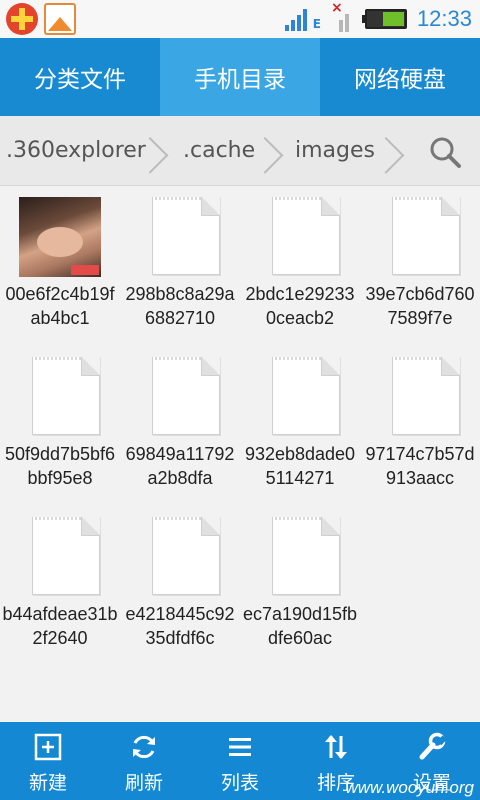 The height and width of the screenshot is (800, 480). Describe the element at coordinates (80, 77) in the screenshot. I see `tab-categories: 分类文件` at that location.